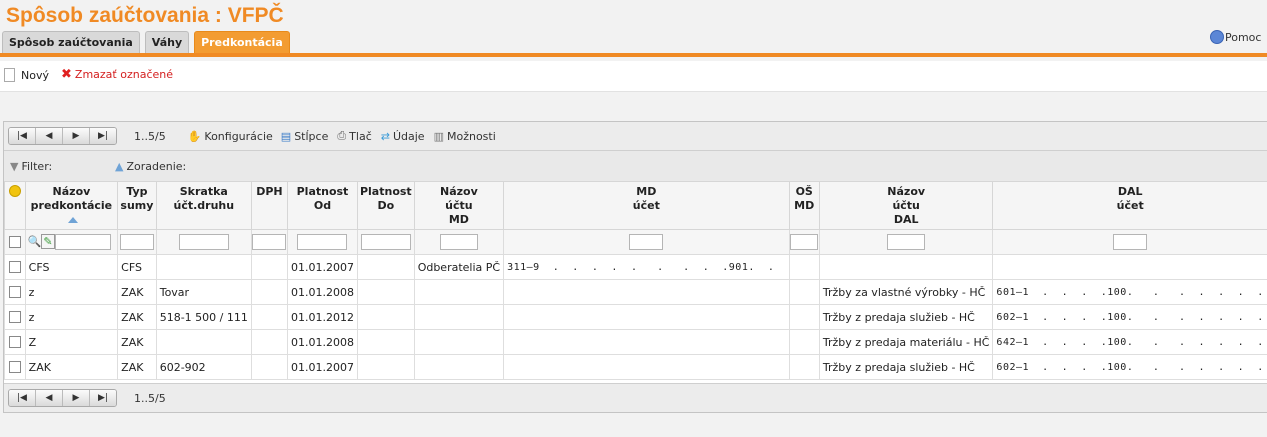 Image resolution: width=1267 pixels, height=437 pixels. Describe the element at coordinates (76, 398) in the screenshot. I see `next-page-button-bottom: ▶` at that location.